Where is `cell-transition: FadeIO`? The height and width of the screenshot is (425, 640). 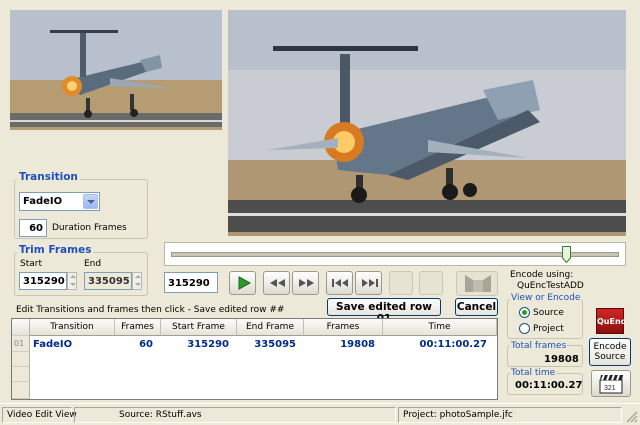 cell-transition: FadeIO is located at coordinates (53, 344).